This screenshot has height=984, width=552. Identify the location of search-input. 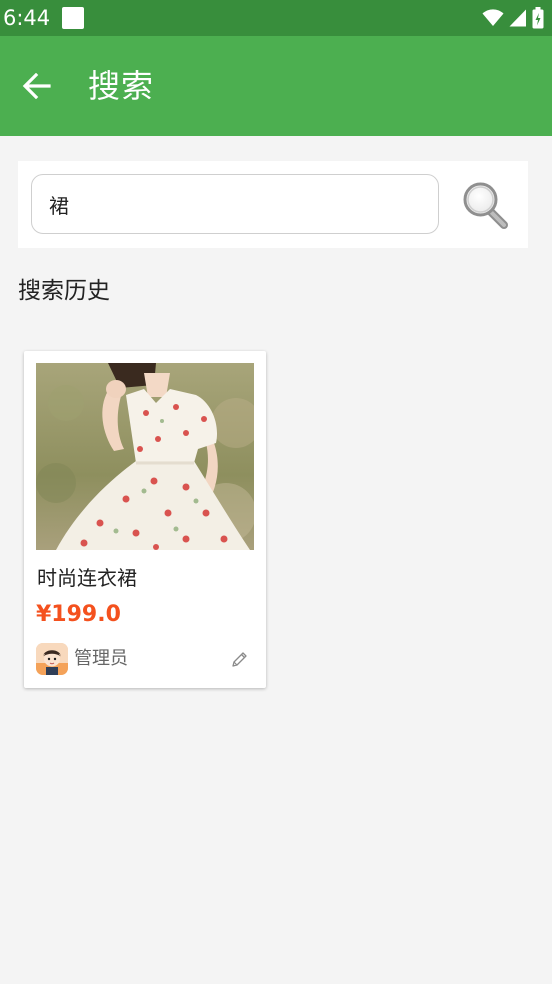
(235, 204).